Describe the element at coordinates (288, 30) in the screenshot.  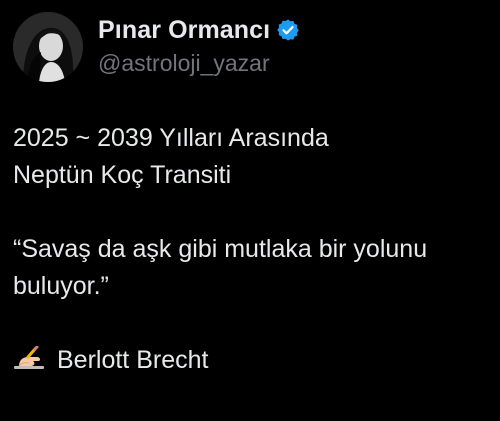
I see `verified-badge-icon` at that location.